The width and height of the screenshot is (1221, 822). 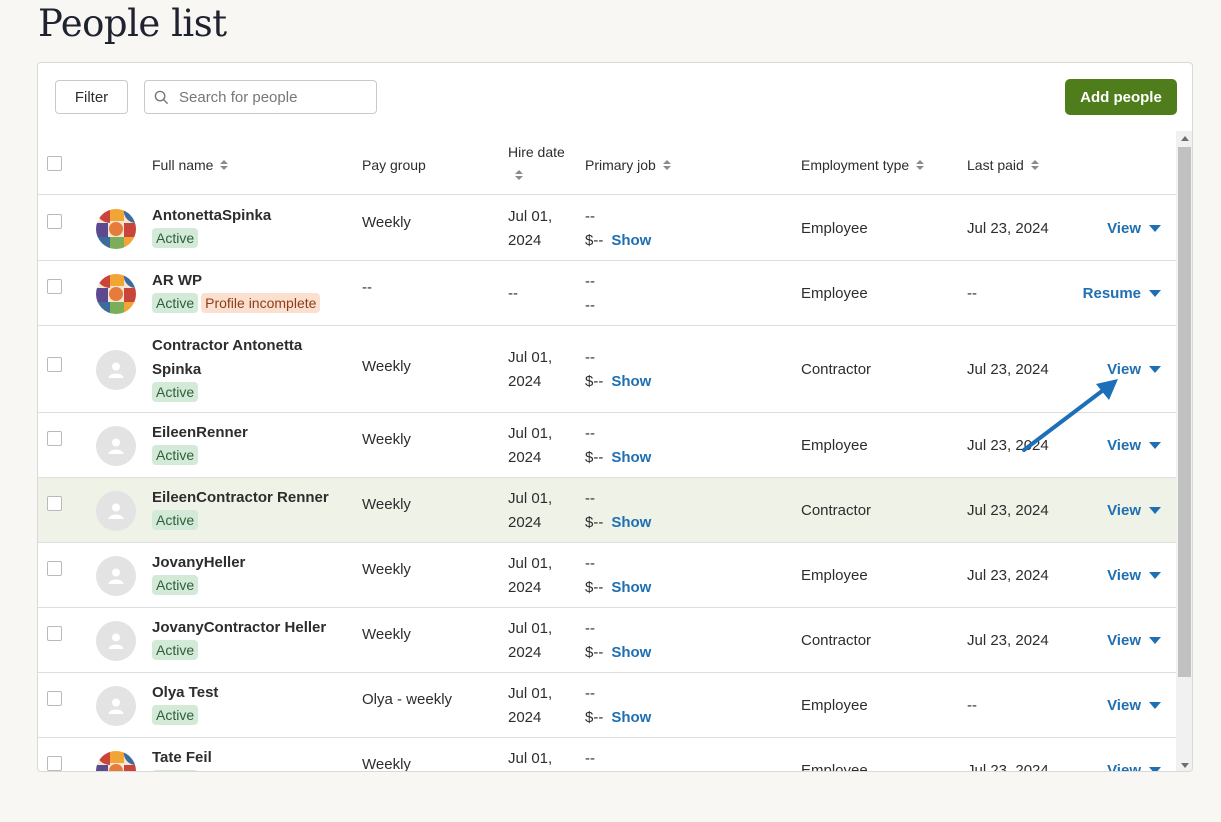 What do you see at coordinates (91, 97) in the screenshot?
I see `filter-button: Filter` at bounding box center [91, 97].